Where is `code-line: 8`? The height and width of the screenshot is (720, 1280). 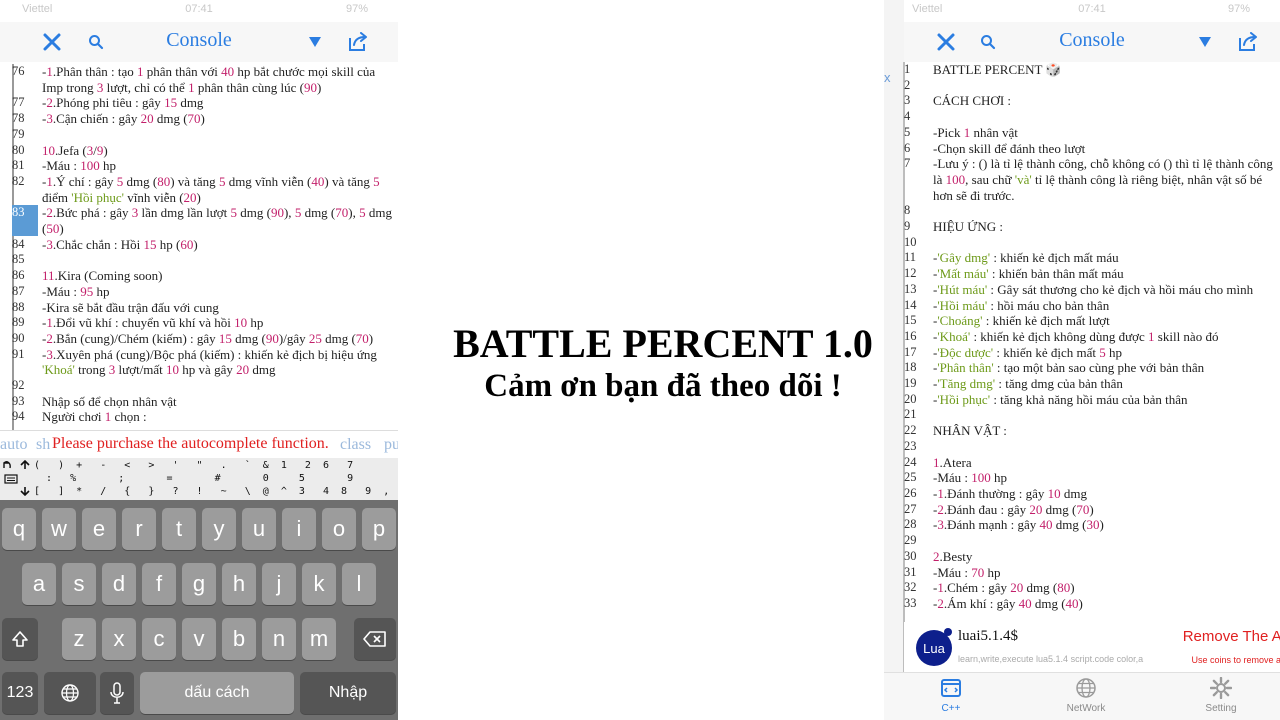
code-line: 8 is located at coordinates (1092, 211).